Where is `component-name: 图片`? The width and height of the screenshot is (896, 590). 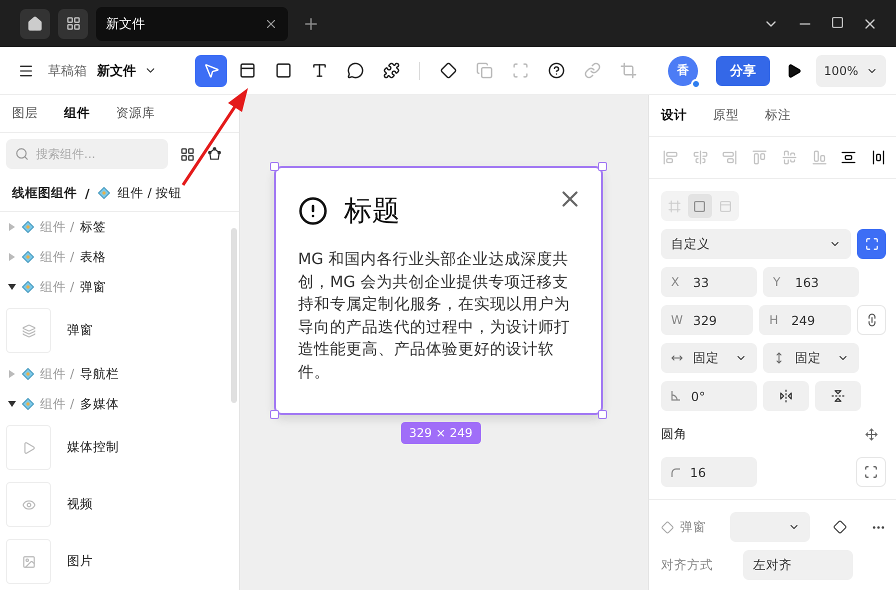 component-name: 图片 is located at coordinates (80, 561).